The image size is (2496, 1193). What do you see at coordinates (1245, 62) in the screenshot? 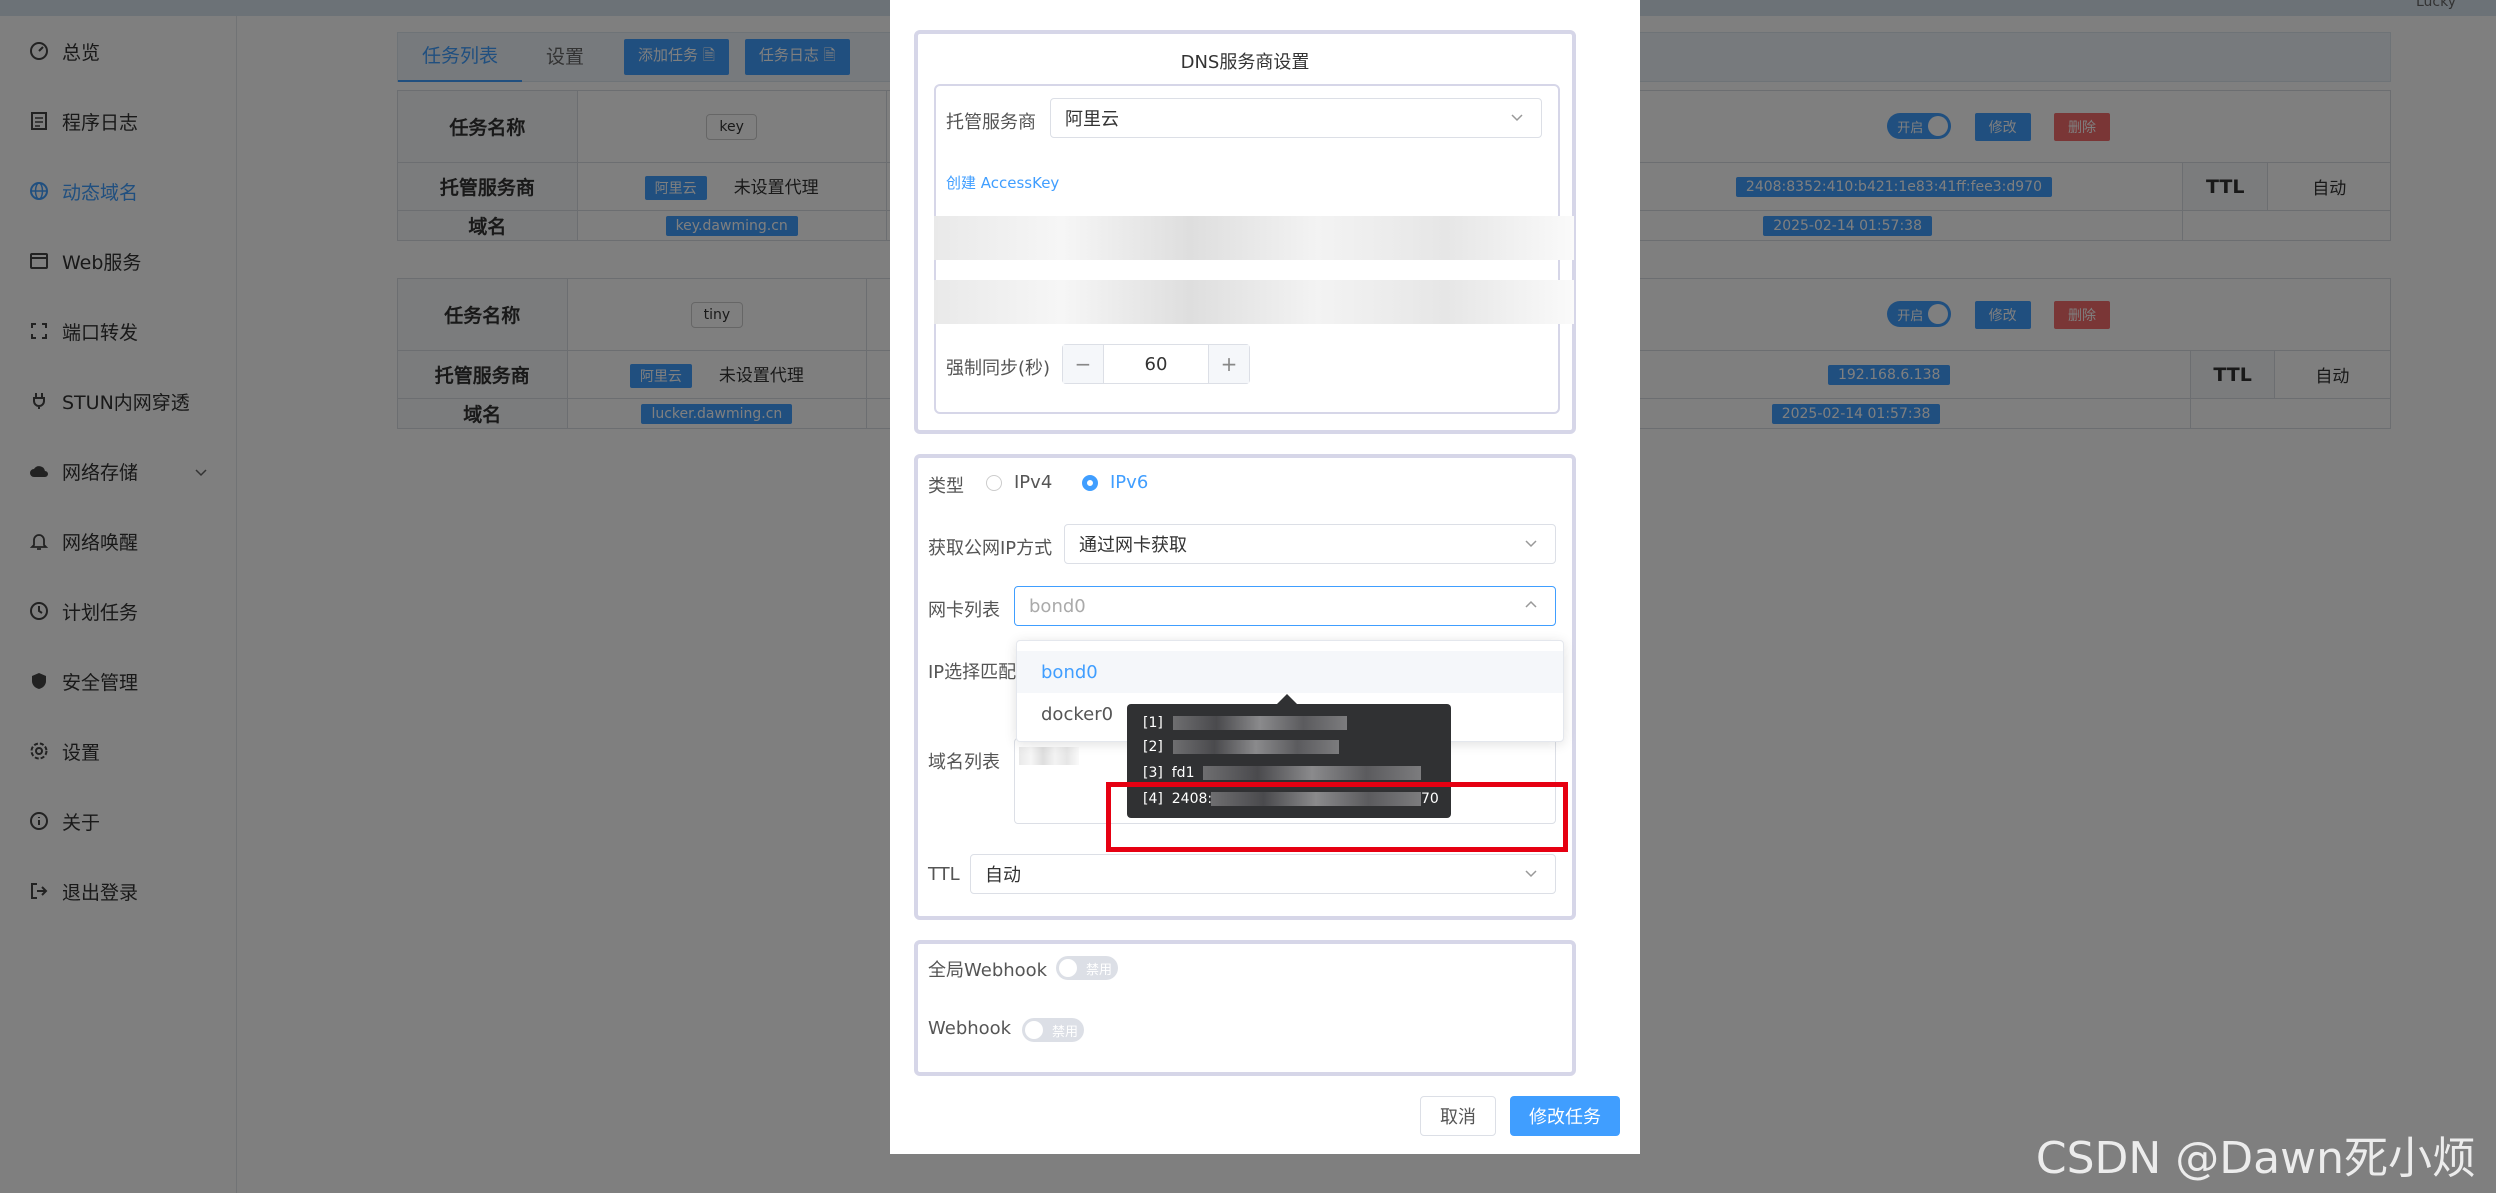
I see `dns-section-title: DNS服务商设置` at bounding box center [1245, 62].